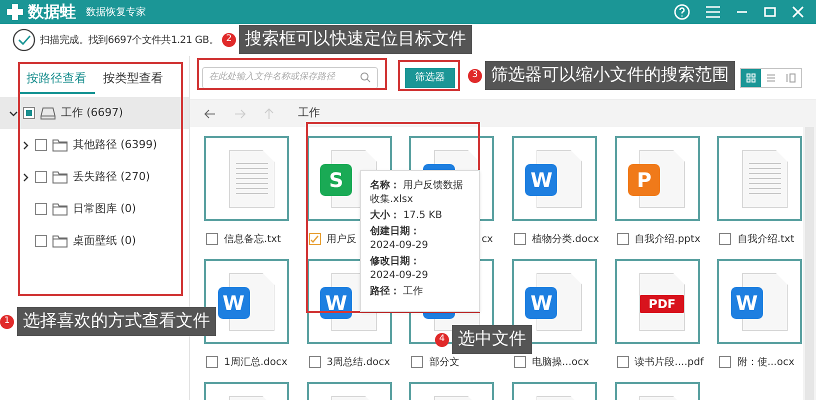 This screenshot has height=400, width=816. Describe the element at coordinates (104, 208) in the screenshot. I see `tree-label: 日常图库 (0)` at that location.